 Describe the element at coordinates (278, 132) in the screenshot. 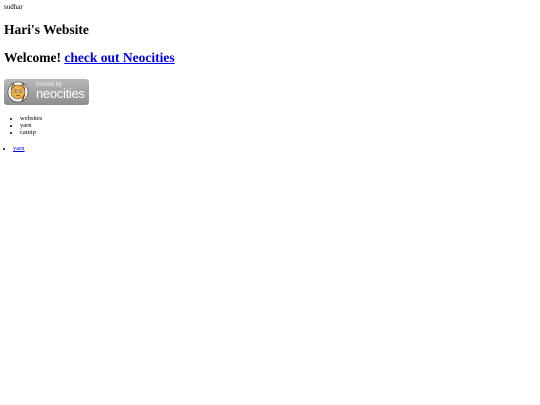

I see `list-item: catnip` at that location.